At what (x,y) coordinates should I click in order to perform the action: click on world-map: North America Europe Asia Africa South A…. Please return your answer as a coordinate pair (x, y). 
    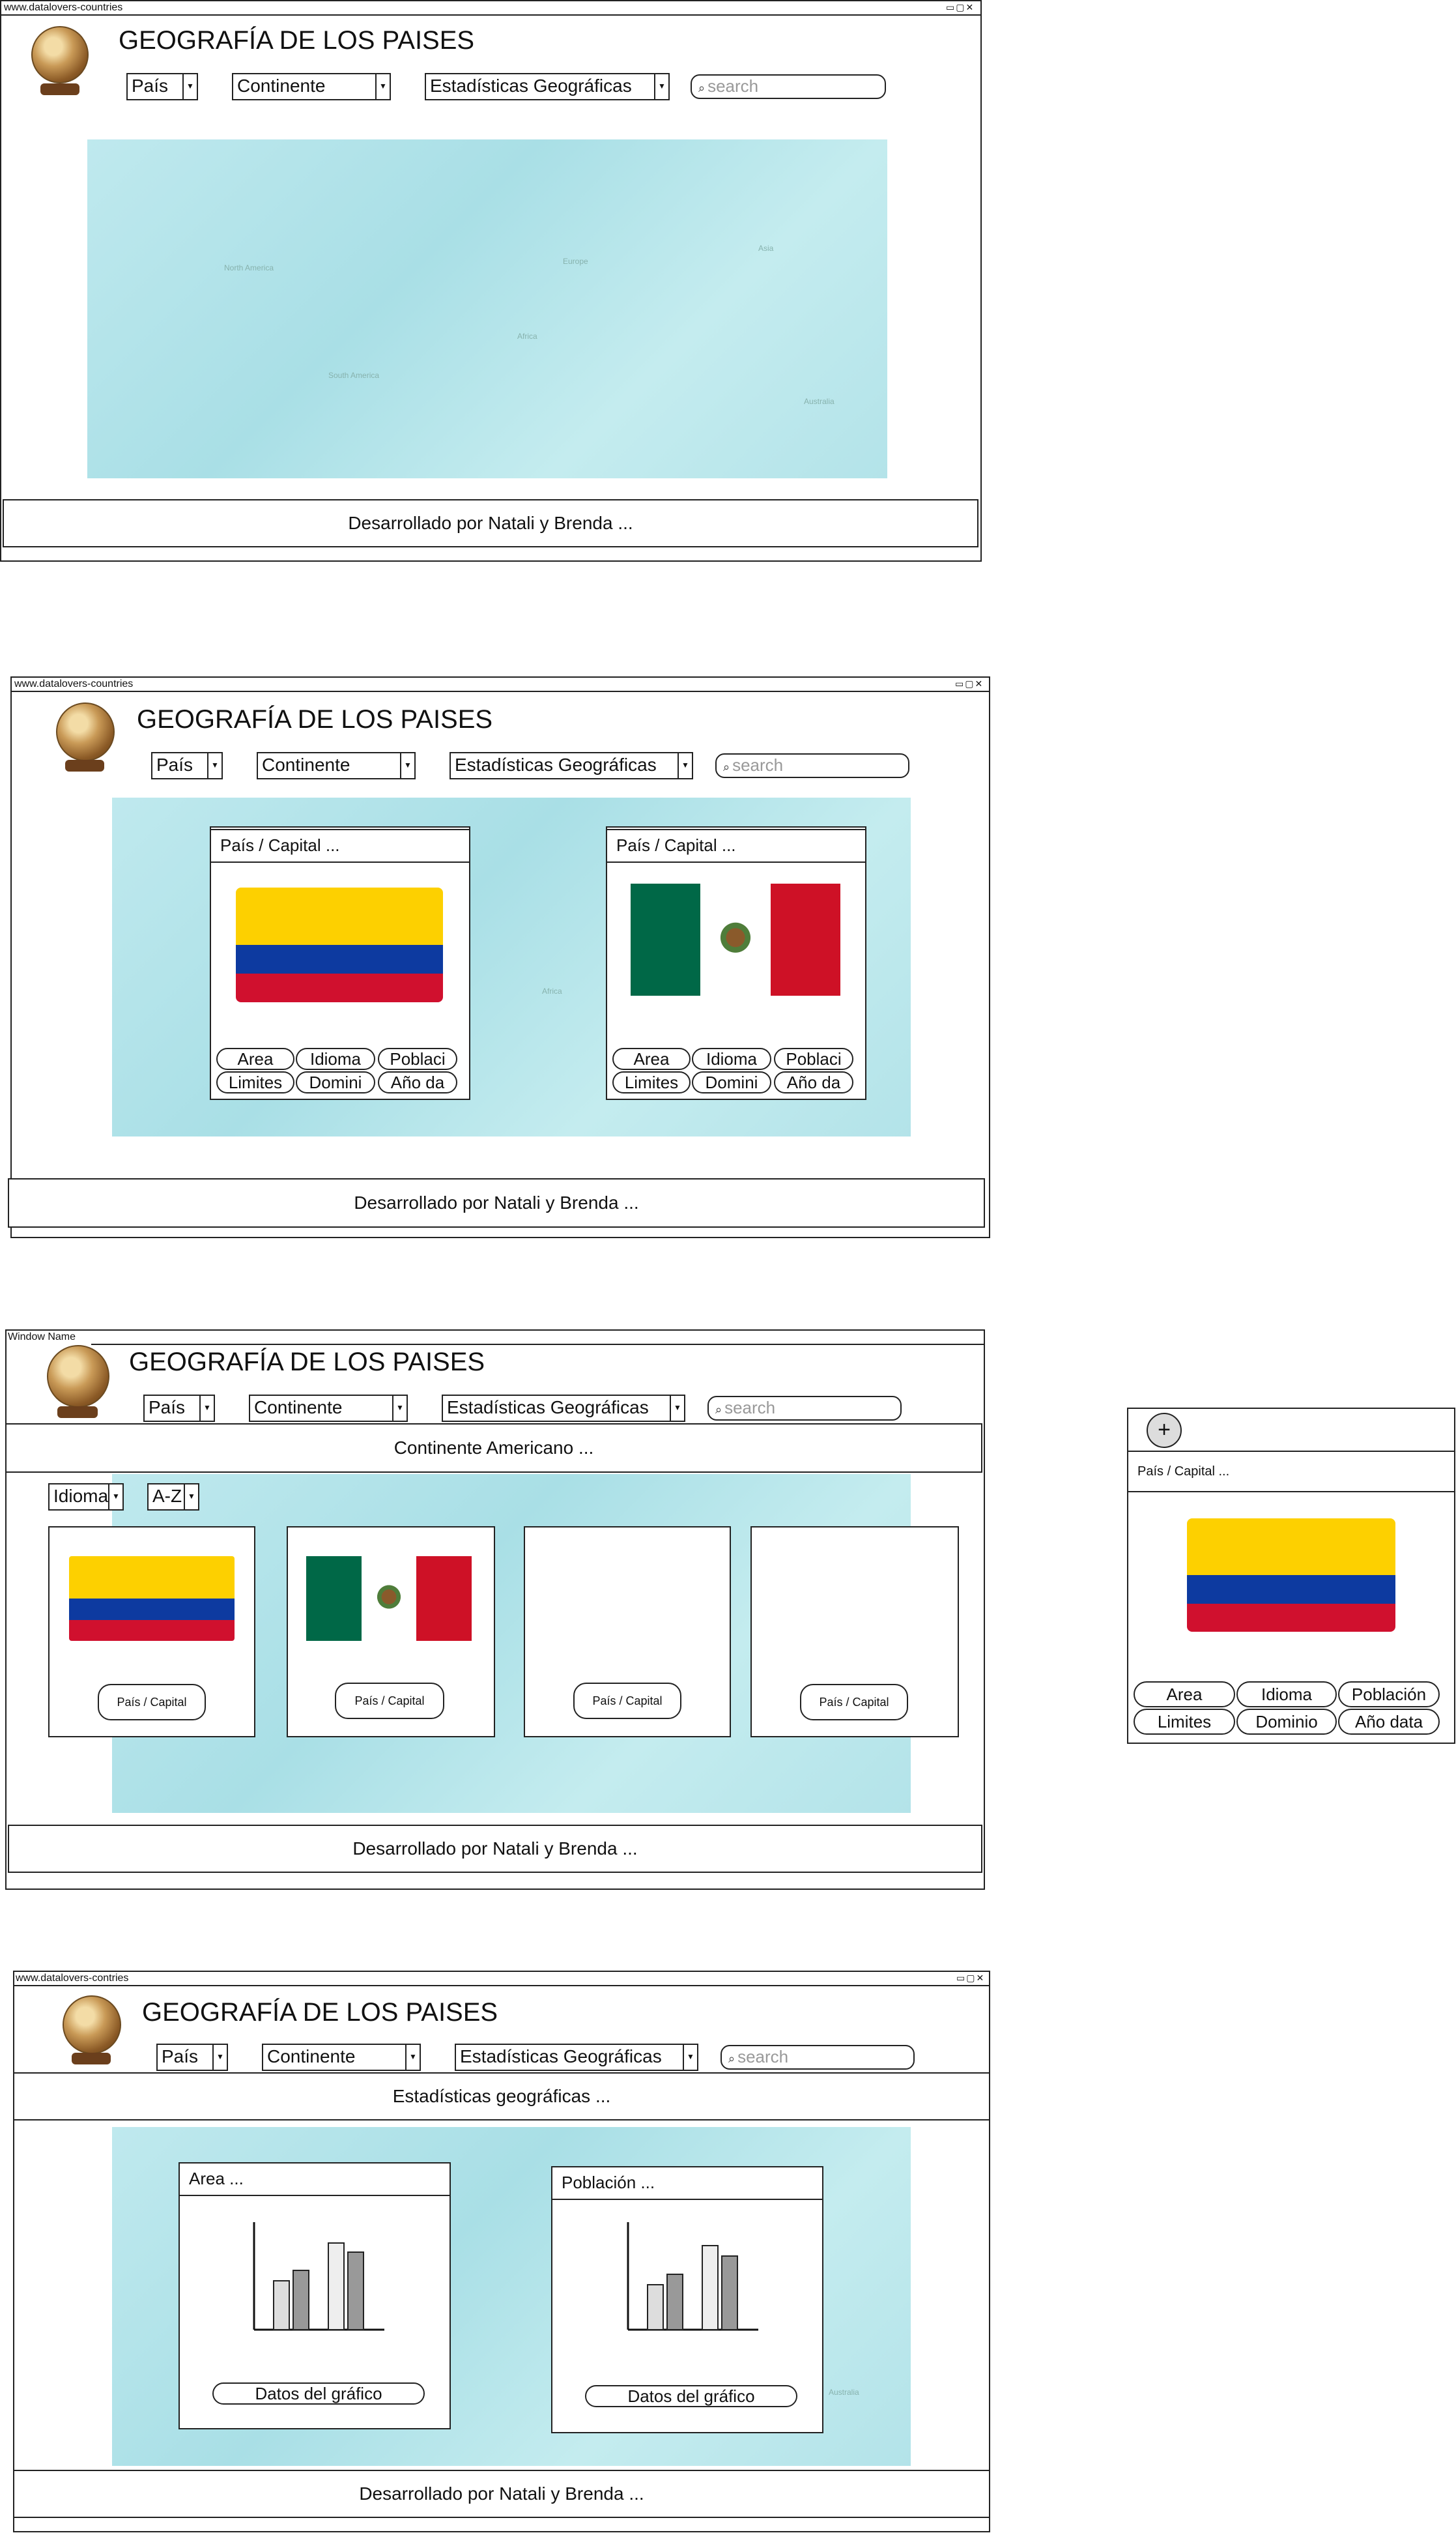
    Looking at the image, I should click on (487, 308).